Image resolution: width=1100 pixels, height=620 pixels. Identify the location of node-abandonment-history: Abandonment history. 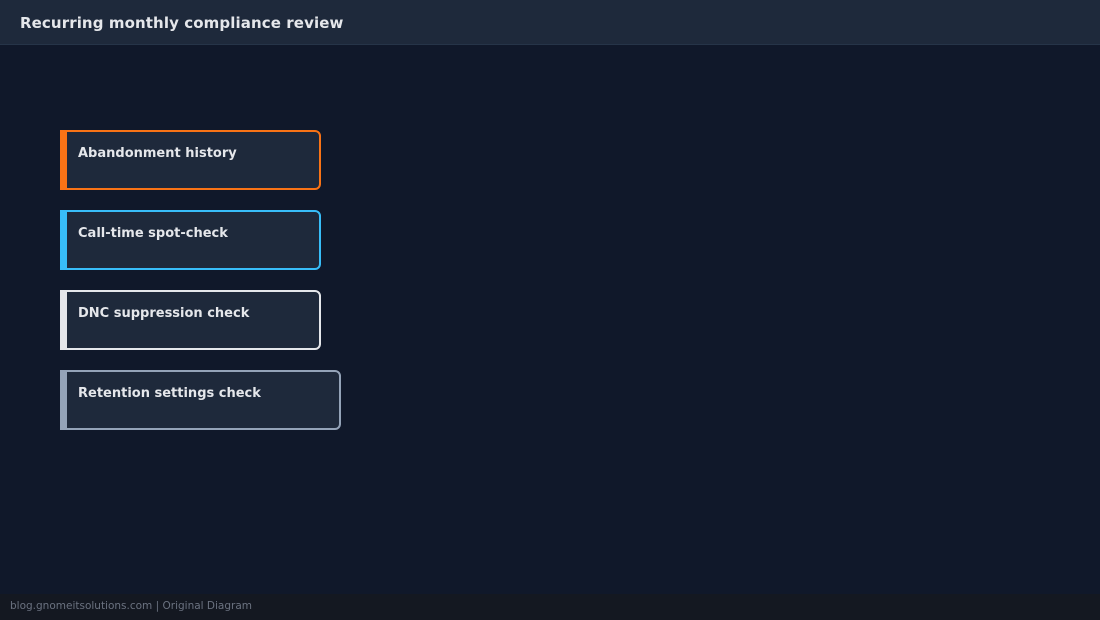
(190, 160).